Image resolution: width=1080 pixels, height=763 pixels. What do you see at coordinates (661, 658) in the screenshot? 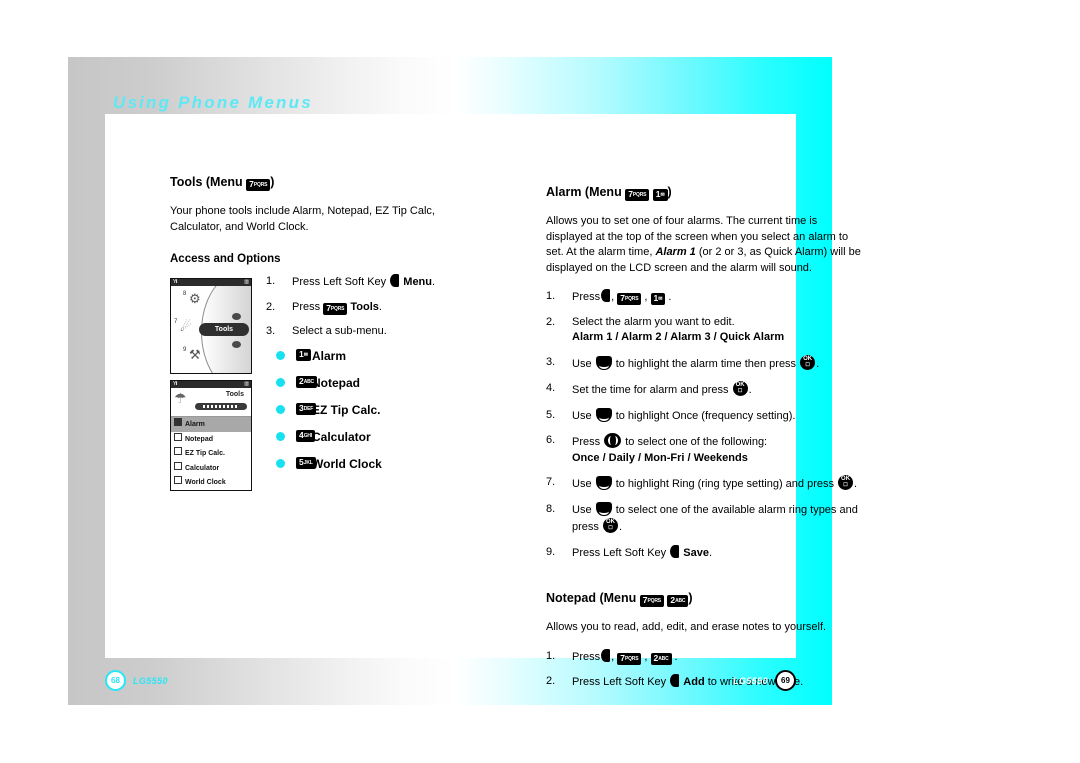
I see `key-2-icon: 2ABC` at bounding box center [661, 658].